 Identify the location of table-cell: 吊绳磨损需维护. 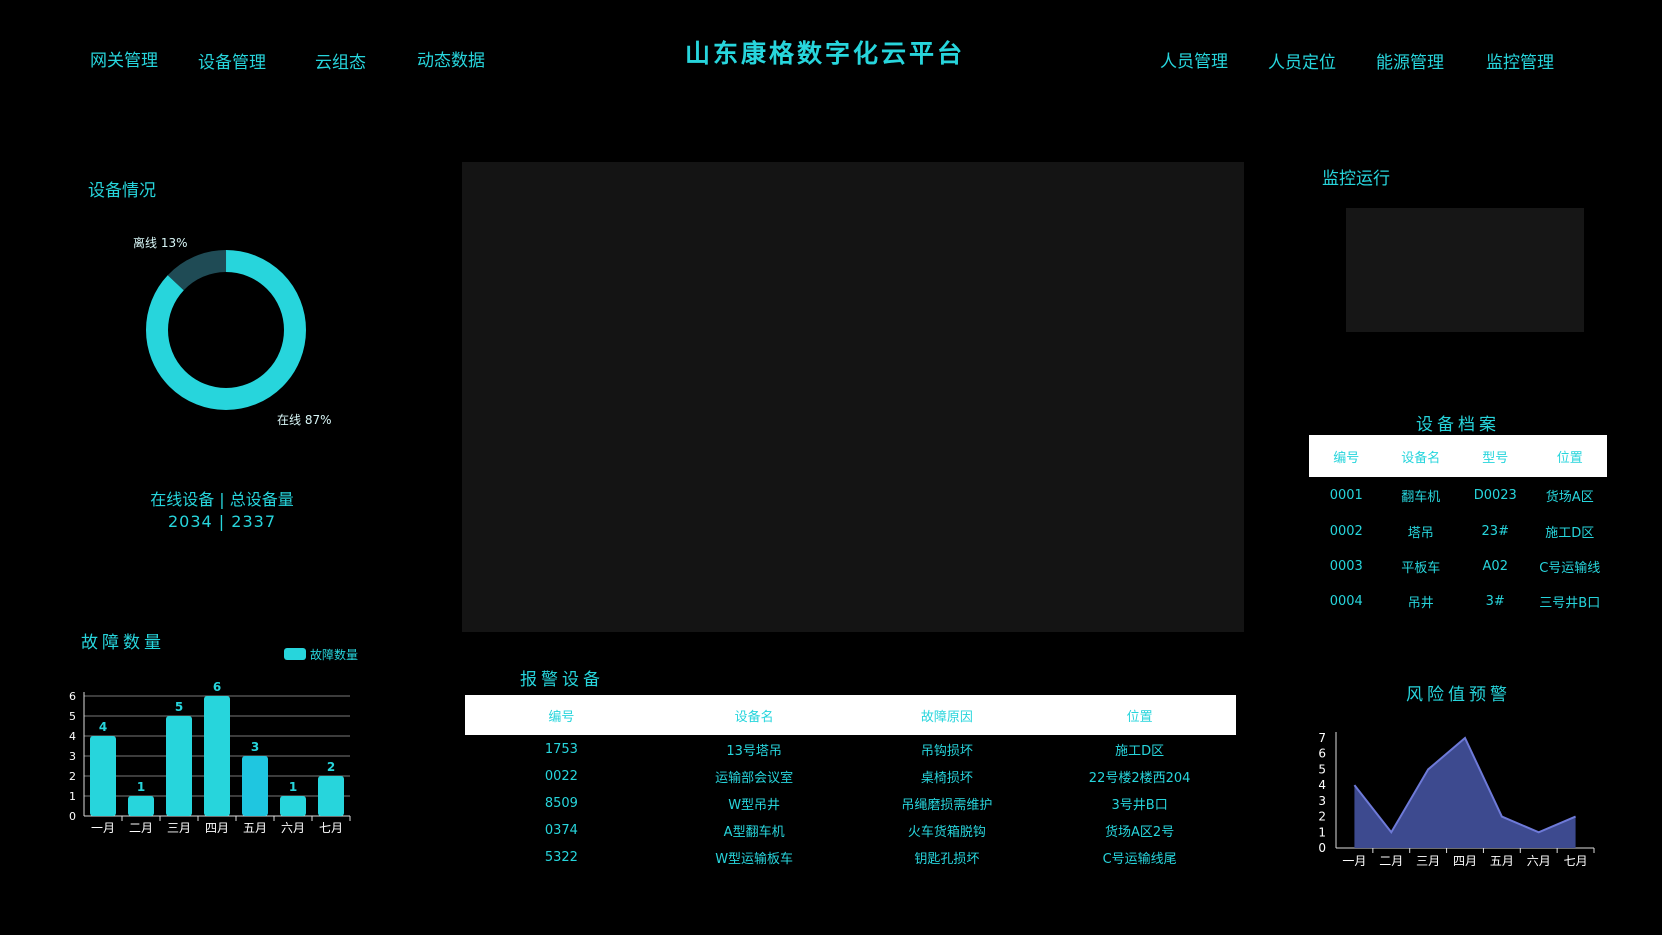
(947, 805).